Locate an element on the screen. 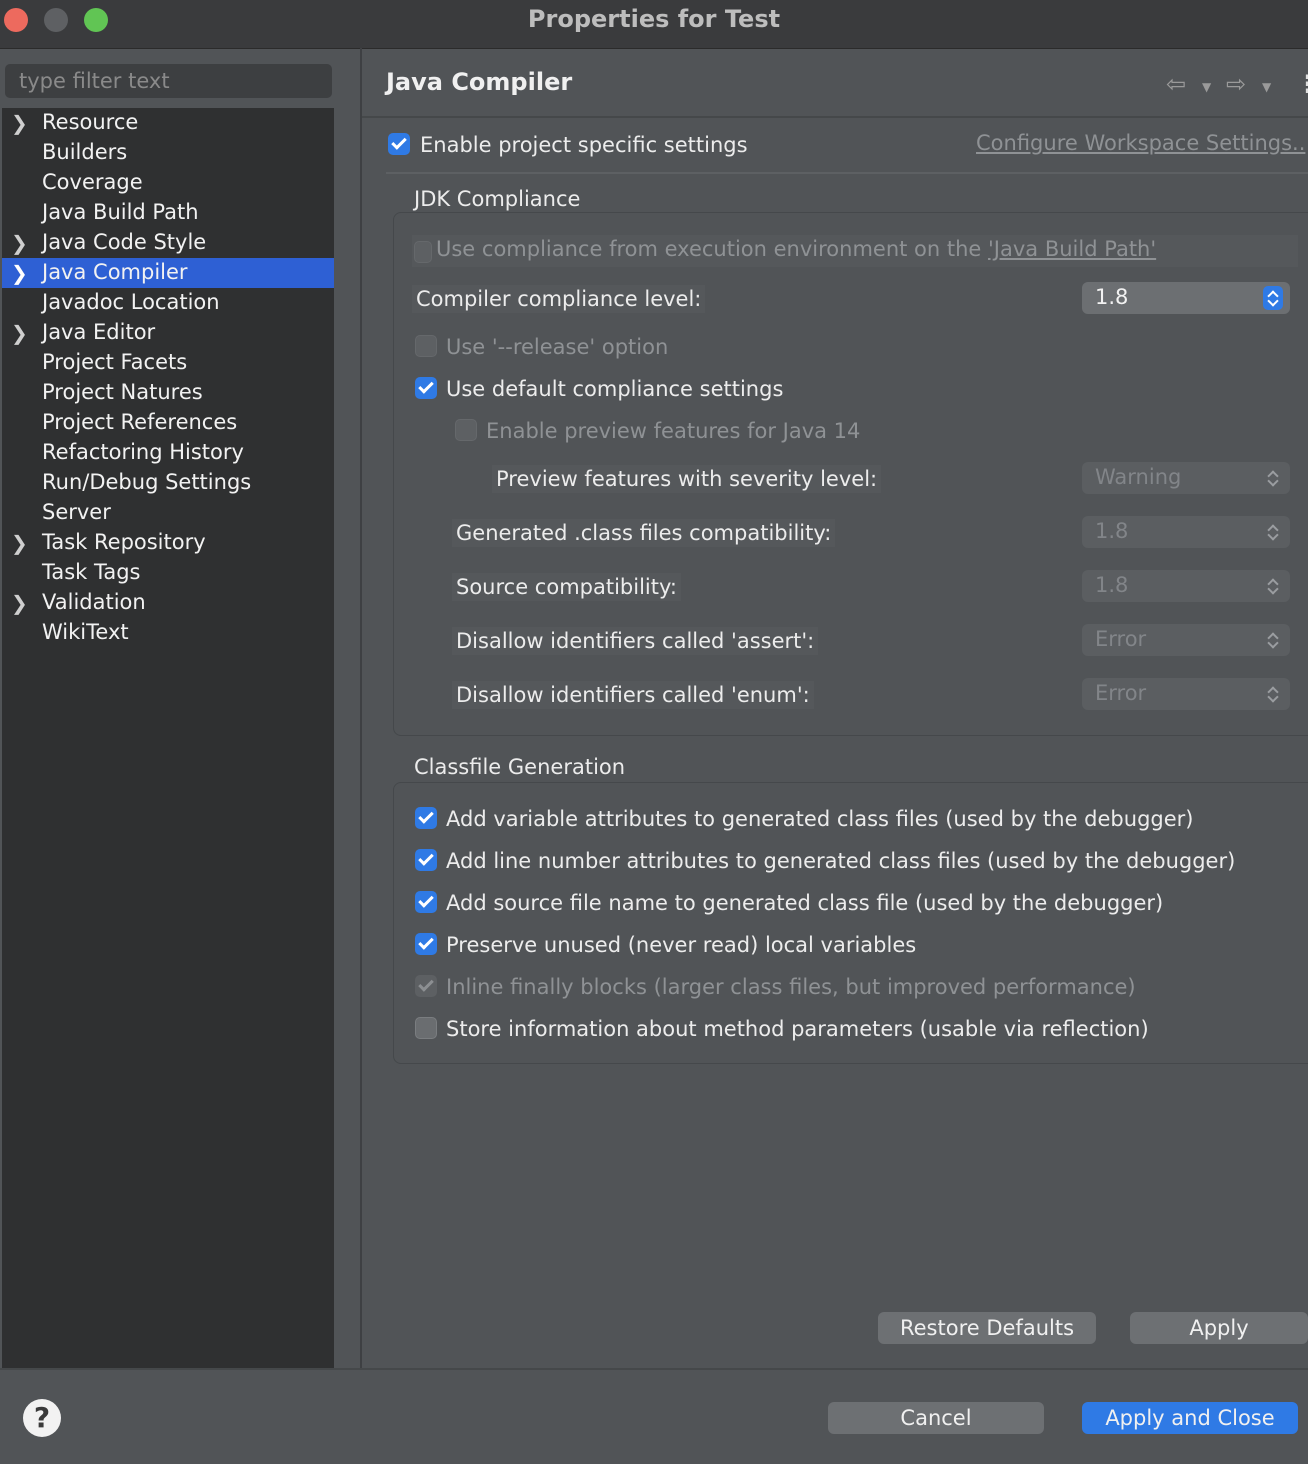  jdk-compliance-group-title: JDK Compliance is located at coordinates (497, 199).